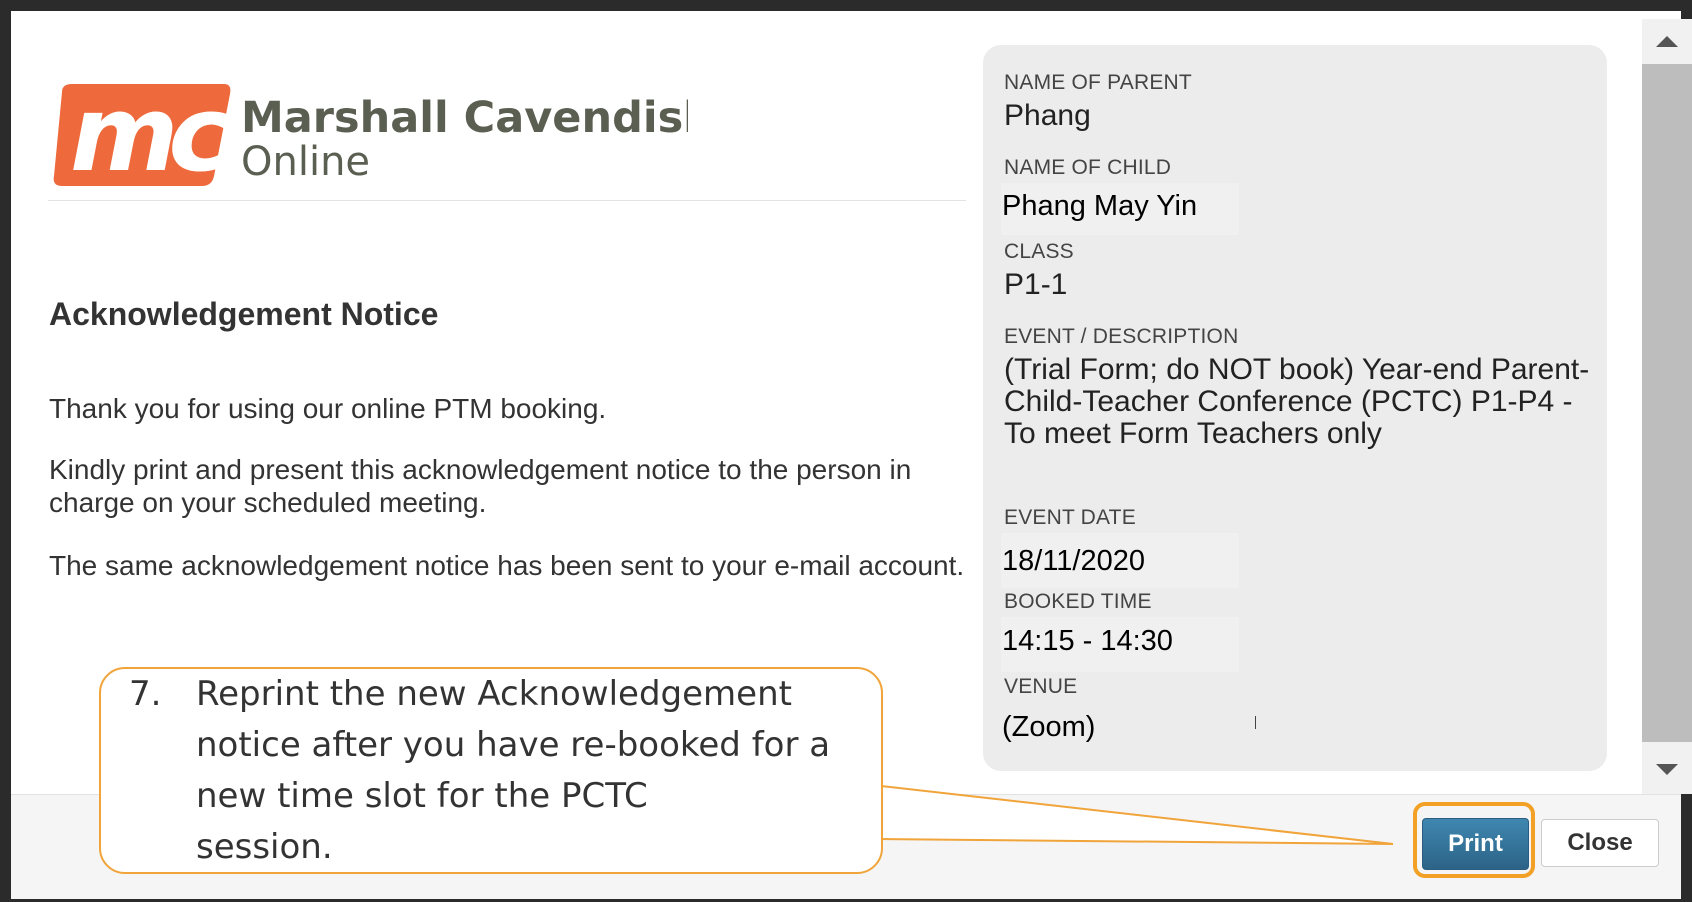 The width and height of the screenshot is (1692, 902). What do you see at coordinates (1121, 336) in the screenshot?
I see `event-label: EVENT / DESCRIPTION` at bounding box center [1121, 336].